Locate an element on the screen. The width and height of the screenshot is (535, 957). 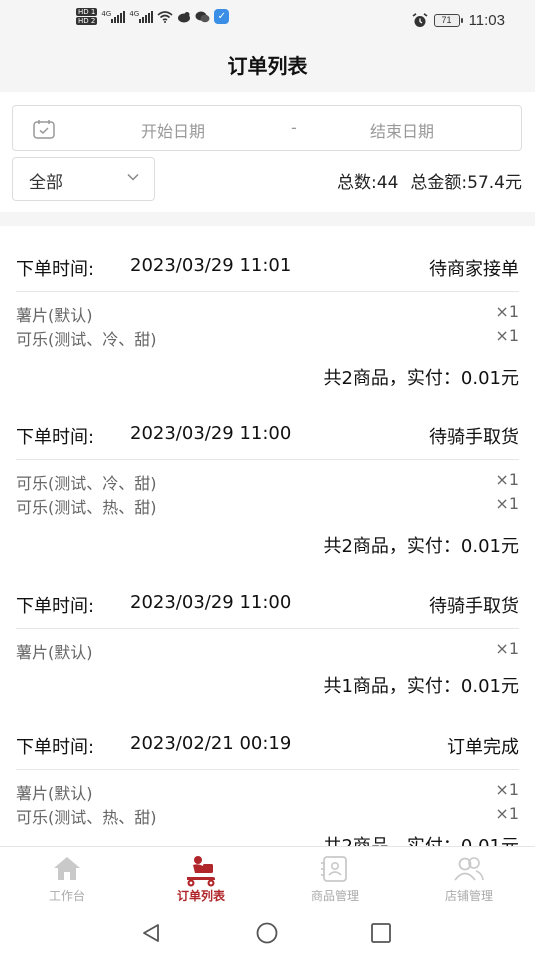
hd1-badge: HD 1 is located at coordinates (87, 12).